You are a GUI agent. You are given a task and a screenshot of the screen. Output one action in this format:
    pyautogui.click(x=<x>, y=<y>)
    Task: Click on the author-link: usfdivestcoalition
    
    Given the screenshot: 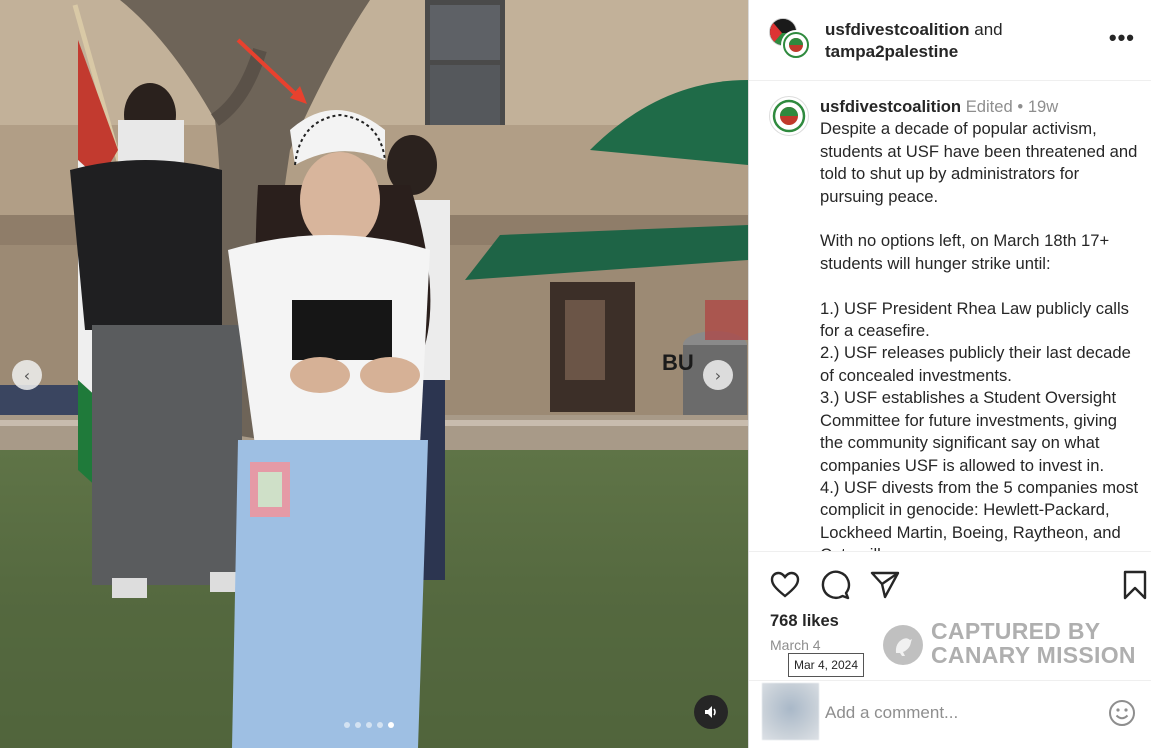 What is the action you would take?
    pyautogui.click(x=897, y=29)
    